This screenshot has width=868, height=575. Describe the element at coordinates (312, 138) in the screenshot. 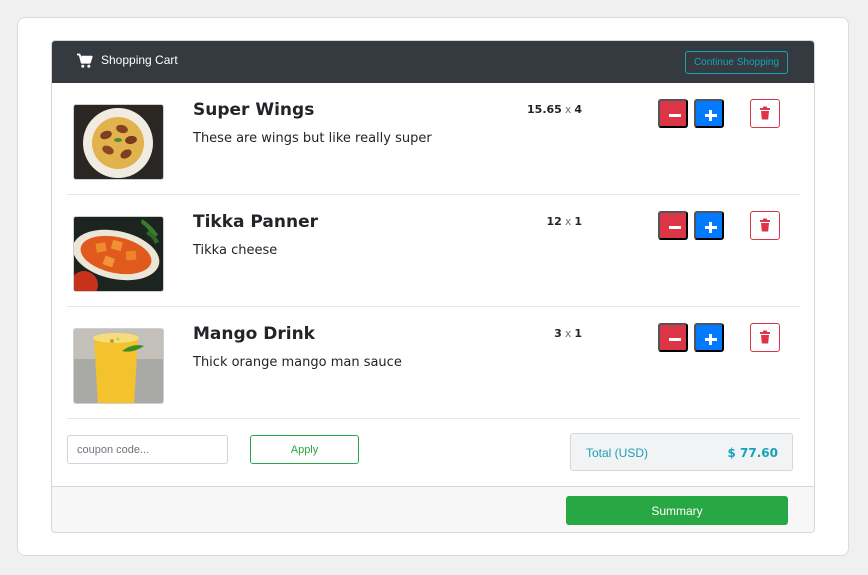

I see `item-description: These are wings but like really super` at that location.